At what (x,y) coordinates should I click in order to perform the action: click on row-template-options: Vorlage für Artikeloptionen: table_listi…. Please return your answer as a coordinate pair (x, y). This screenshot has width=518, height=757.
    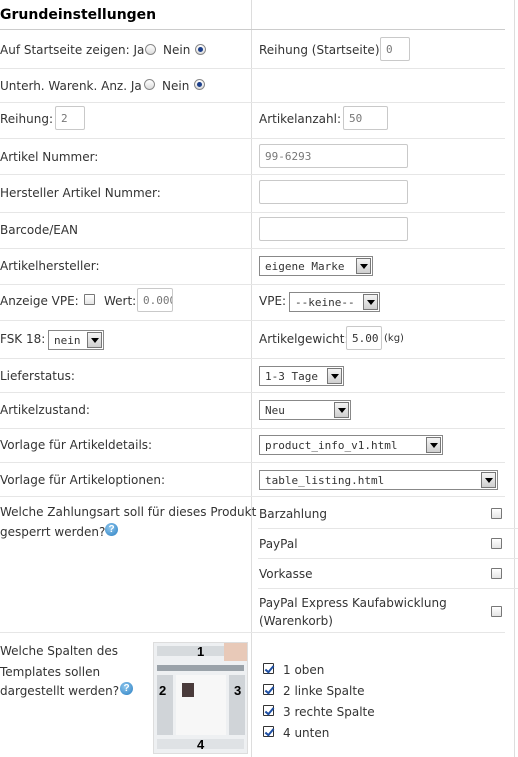
    Looking at the image, I should click on (252, 479).